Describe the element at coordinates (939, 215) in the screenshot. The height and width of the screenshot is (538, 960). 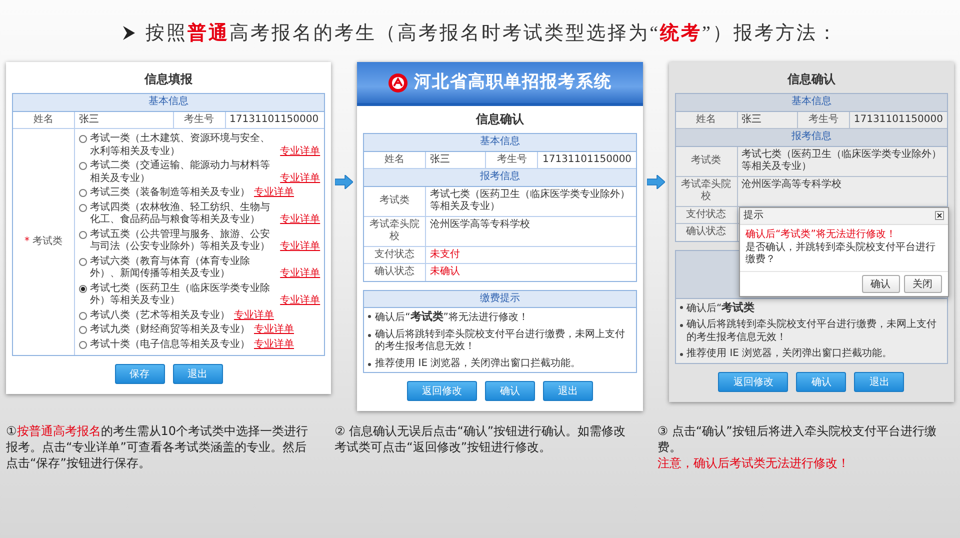
I see `close-icon` at that location.